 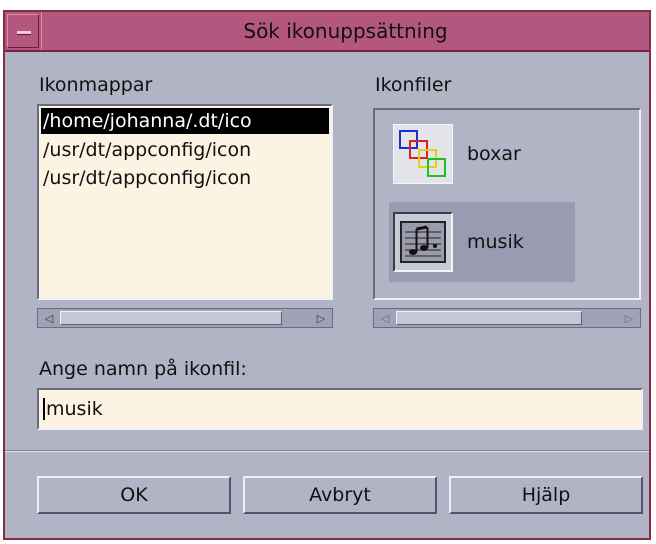 I want to click on text-cursor, so click(x=44, y=408).